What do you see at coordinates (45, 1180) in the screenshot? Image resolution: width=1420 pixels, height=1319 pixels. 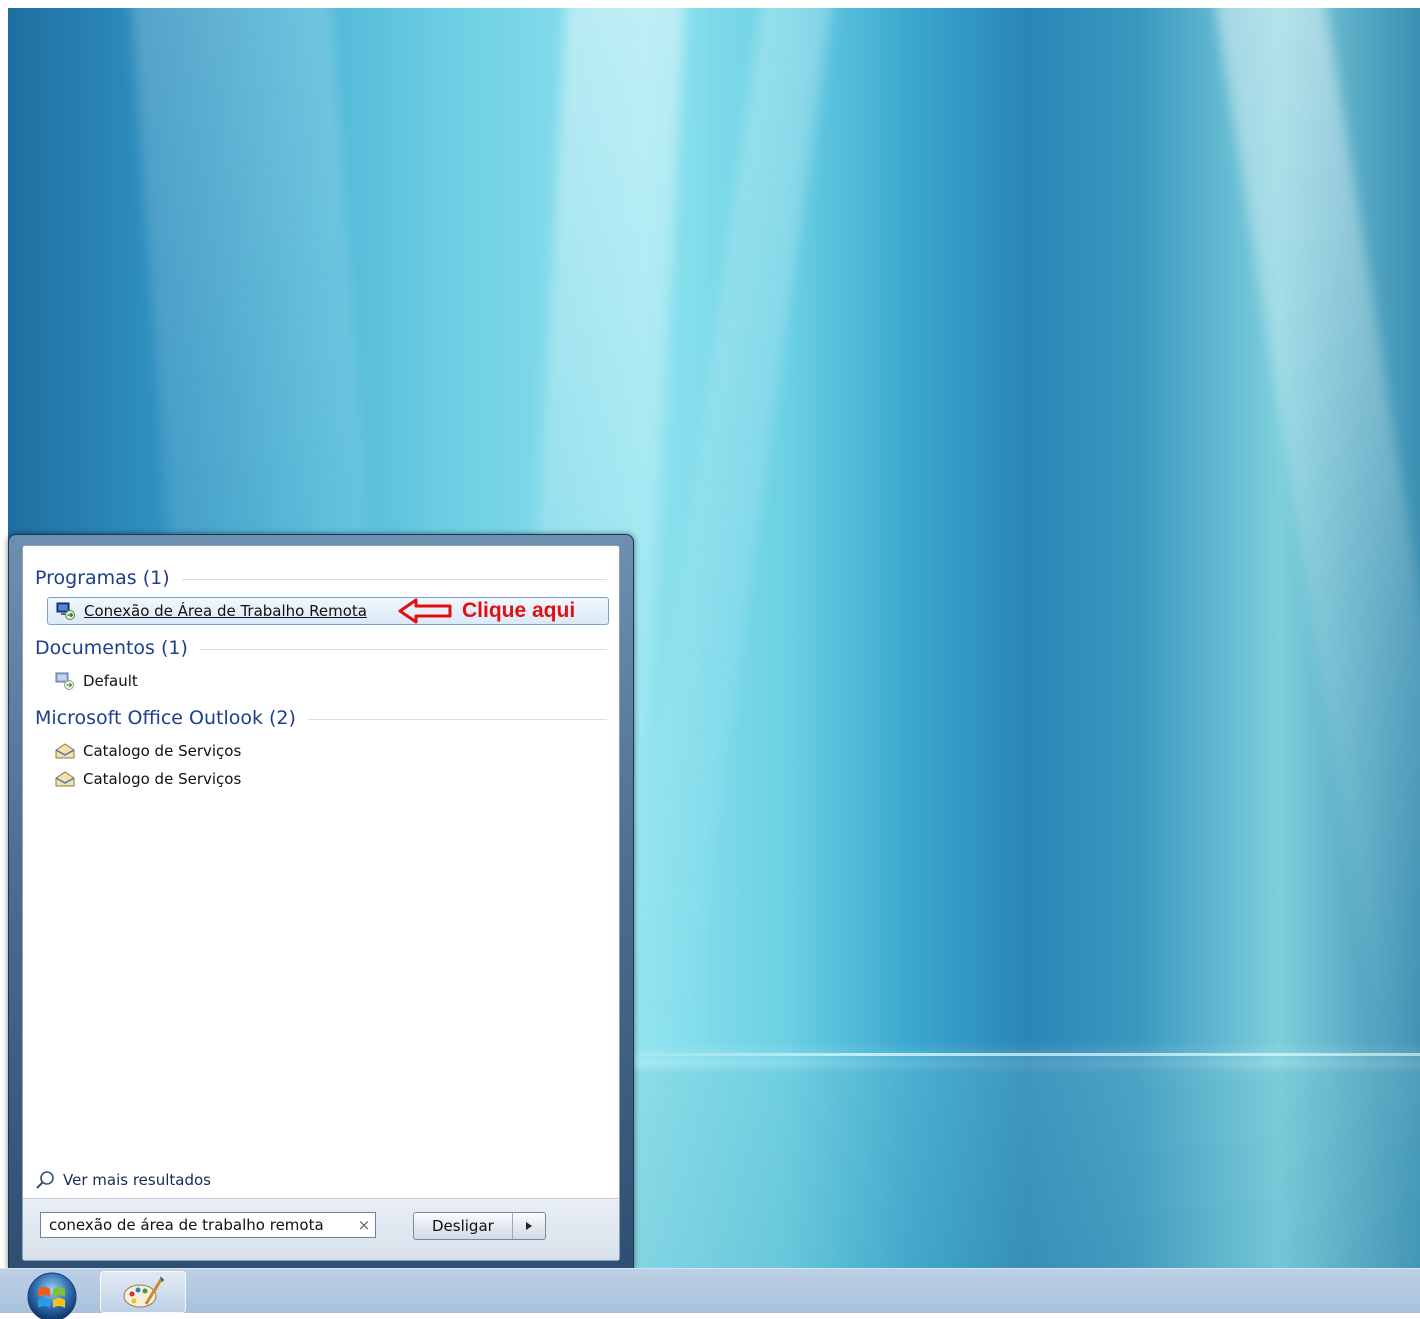 I see `search-icon` at bounding box center [45, 1180].